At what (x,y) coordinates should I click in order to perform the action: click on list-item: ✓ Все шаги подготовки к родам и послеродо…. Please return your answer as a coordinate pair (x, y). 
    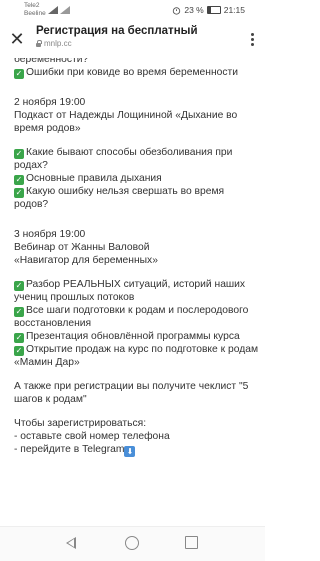
    Looking at the image, I should click on (131, 317).